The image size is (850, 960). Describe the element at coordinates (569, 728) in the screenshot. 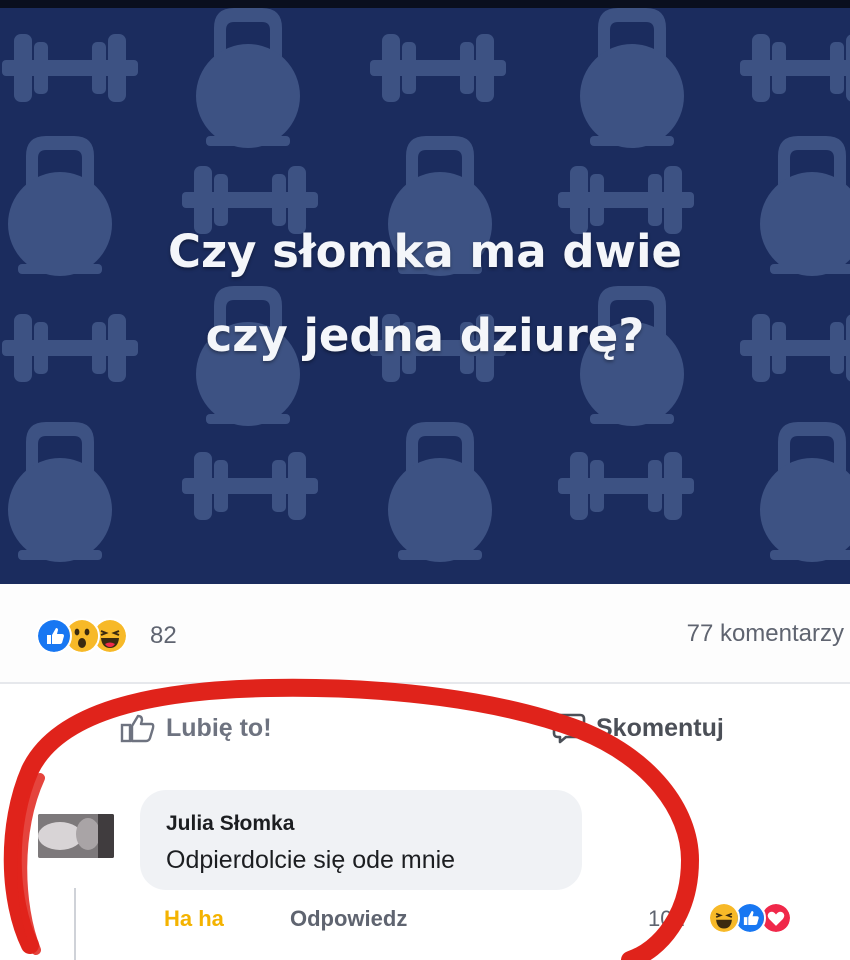

I see `comment-bubble-icon` at that location.